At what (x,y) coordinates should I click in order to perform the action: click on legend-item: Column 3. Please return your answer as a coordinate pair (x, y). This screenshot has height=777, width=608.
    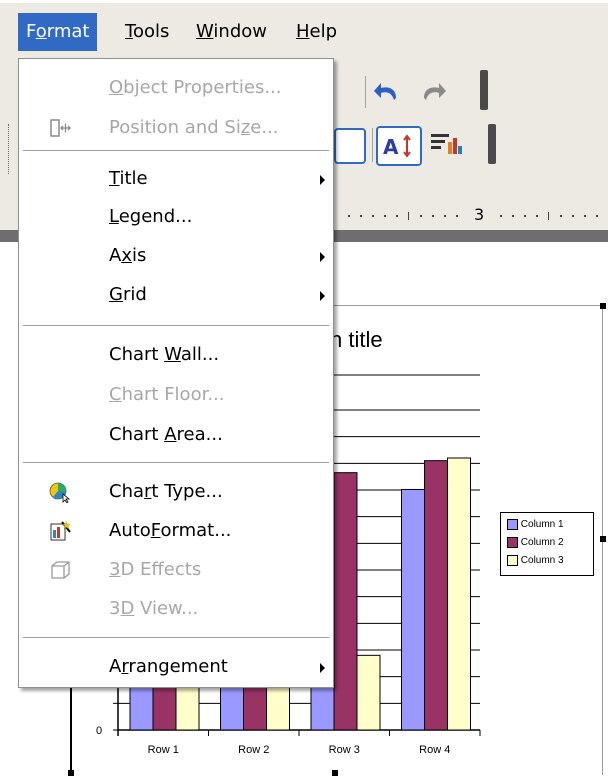
    Looking at the image, I should click on (535, 561).